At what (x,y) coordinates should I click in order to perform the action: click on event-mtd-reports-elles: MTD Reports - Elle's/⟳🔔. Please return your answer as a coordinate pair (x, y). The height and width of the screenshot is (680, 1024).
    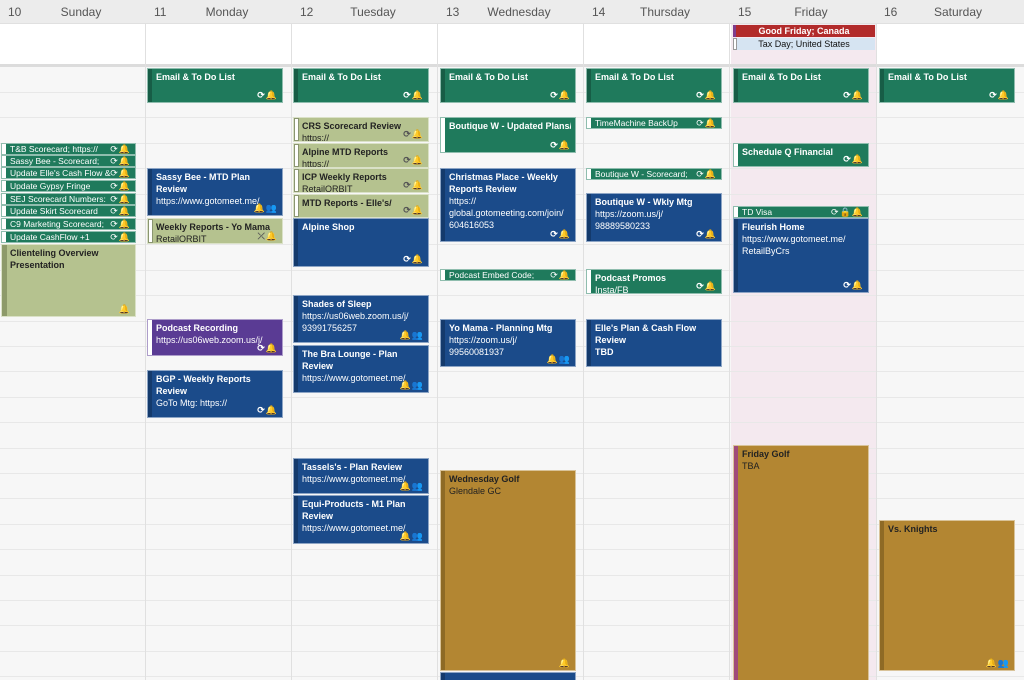
    Looking at the image, I should click on (361, 206).